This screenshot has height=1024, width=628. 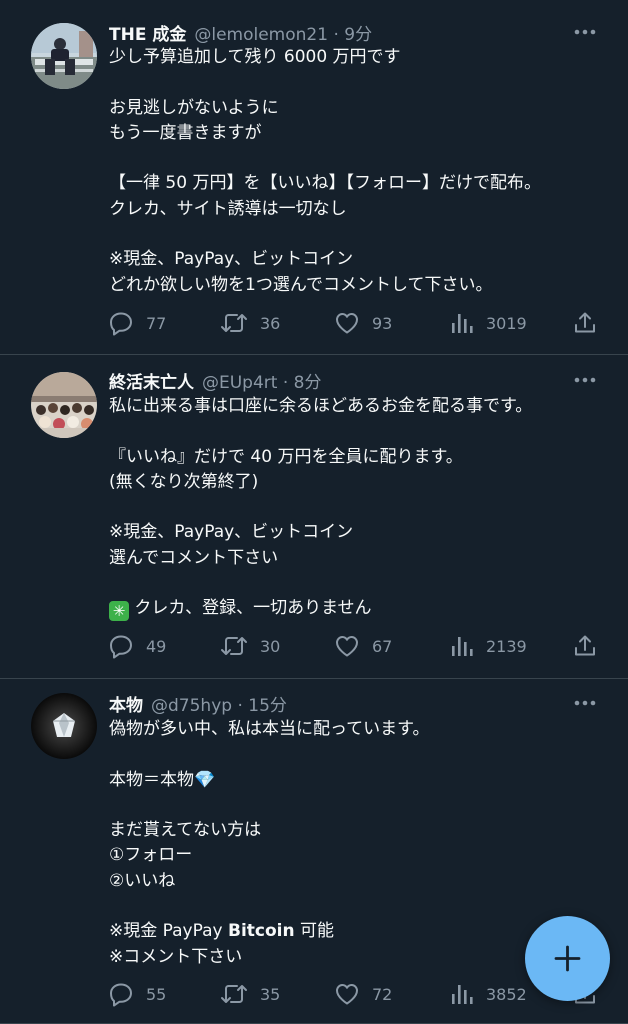 I want to click on reply-count: 77, so click(x=156, y=323).